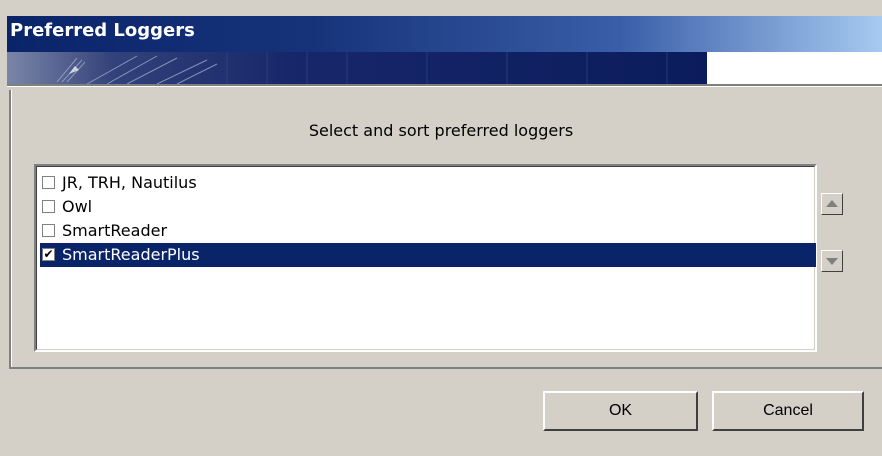 This screenshot has height=456, width=882. What do you see at coordinates (444, 34) in the screenshot?
I see `title-bar: Preferred Loggers` at bounding box center [444, 34].